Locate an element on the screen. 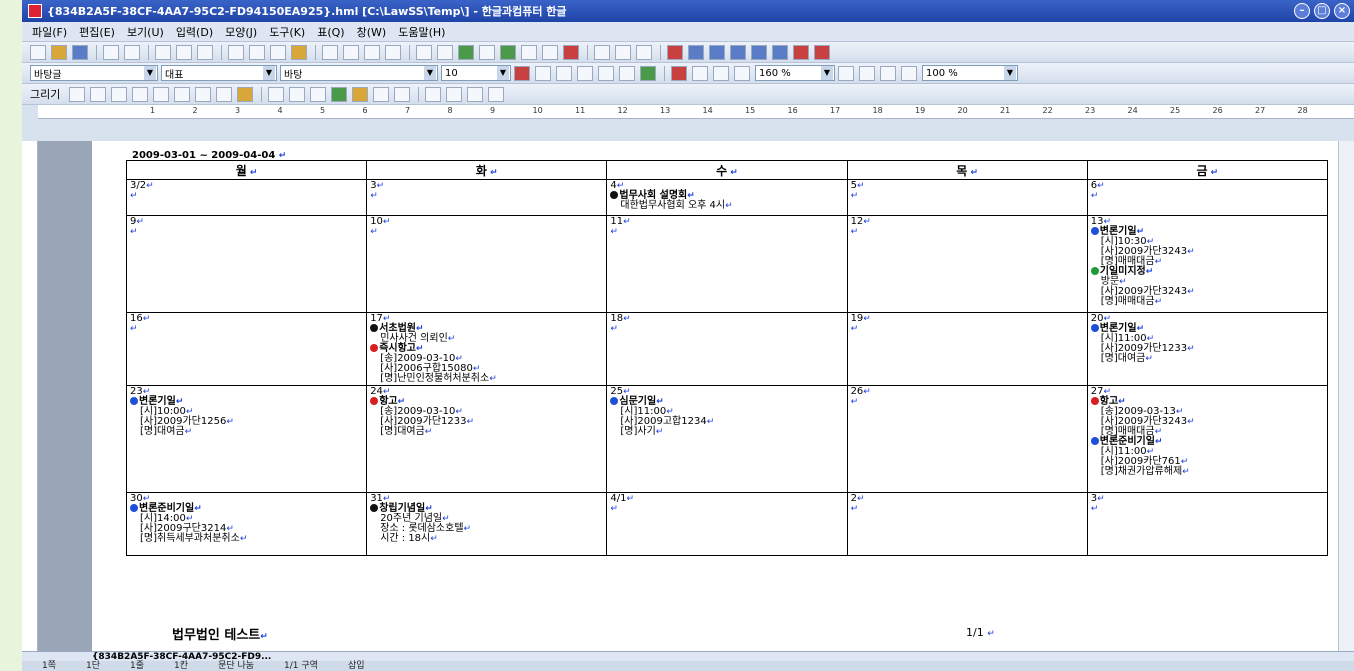  vertical-ruler is located at coordinates (30, 396).